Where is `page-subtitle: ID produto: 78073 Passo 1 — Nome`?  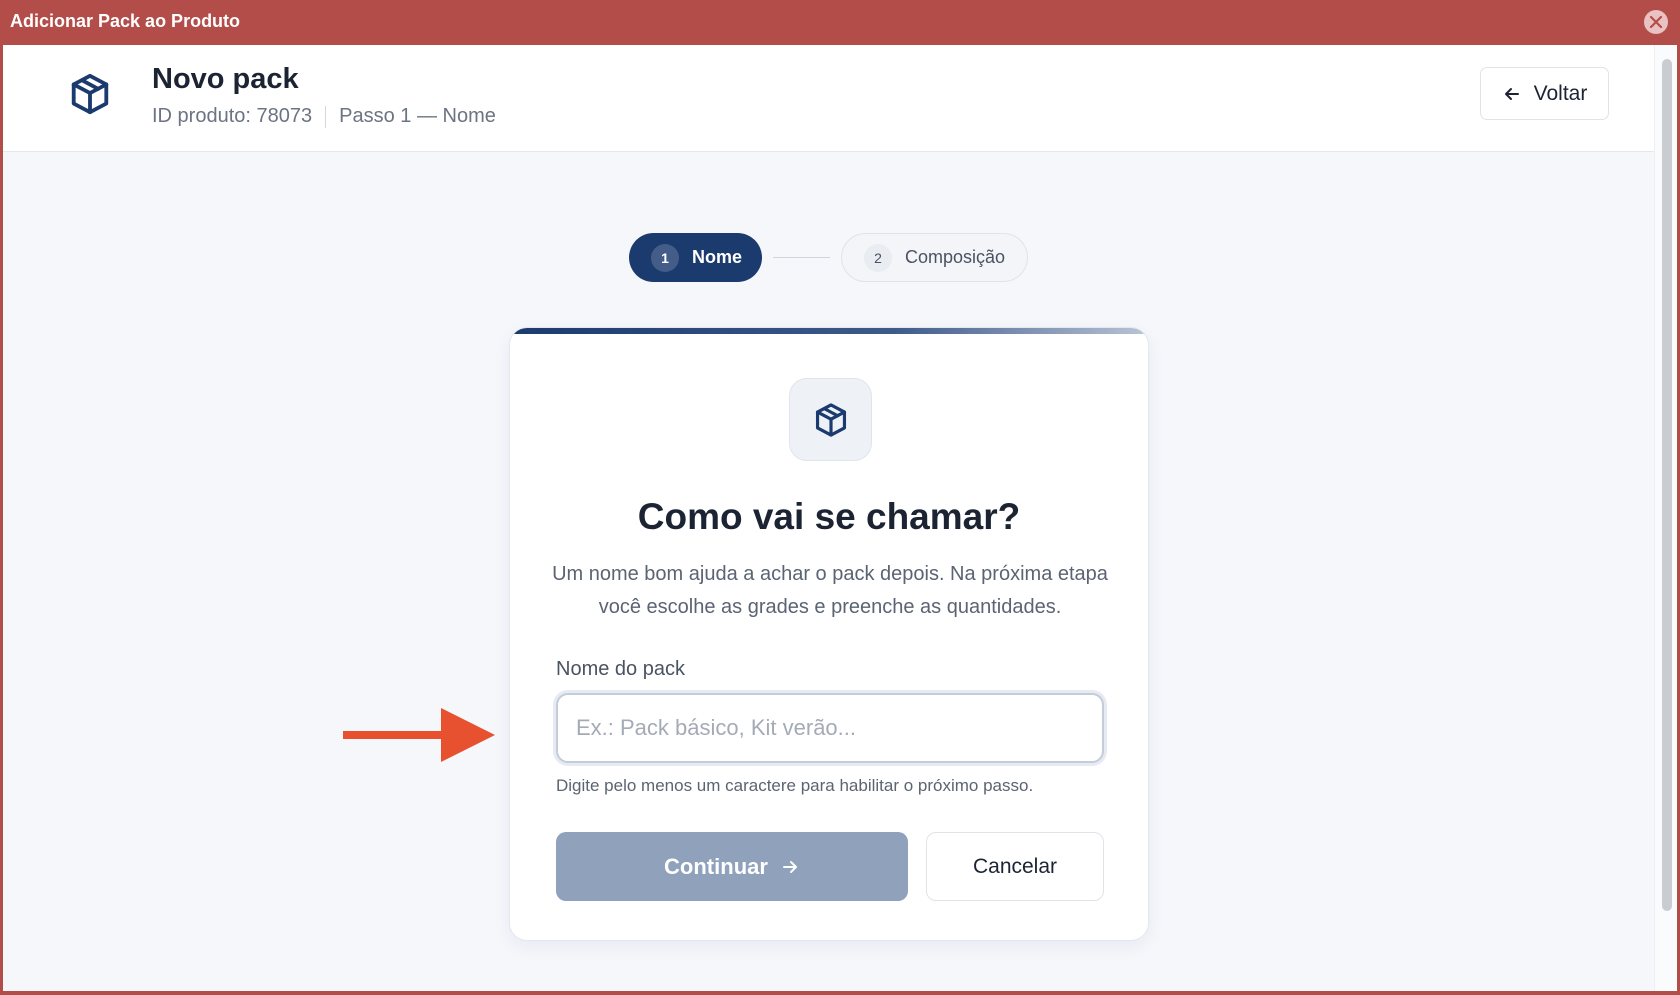 page-subtitle: ID produto: 78073 Passo 1 — Nome is located at coordinates (324, 116).